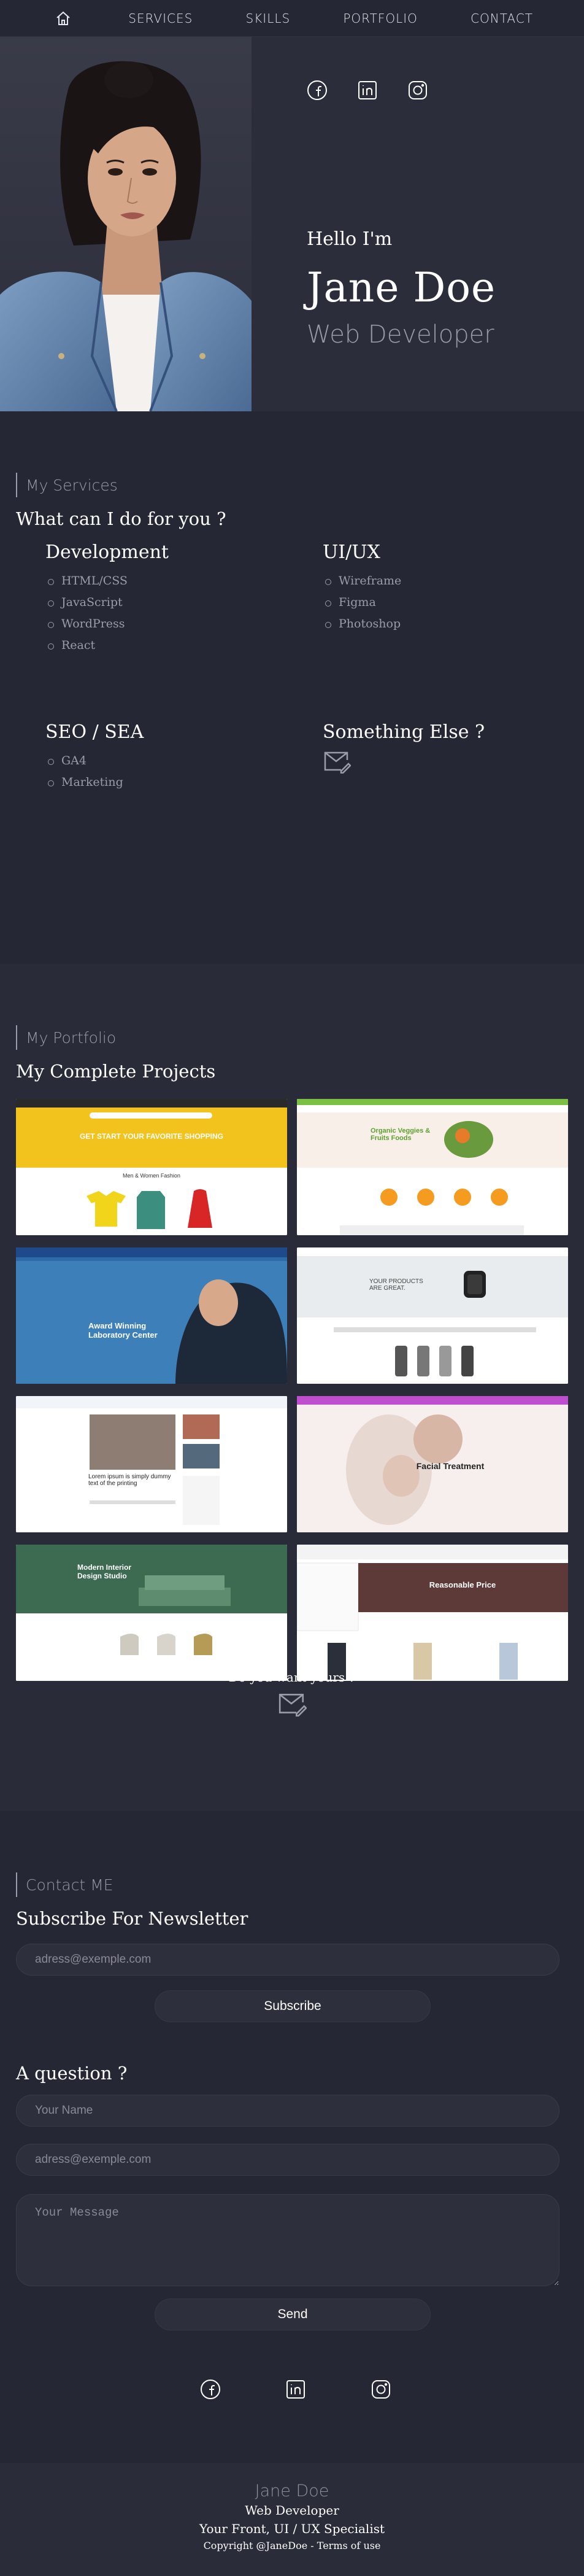 The height and width of the screenshot is (2576, 584). I want to click on services-label: My Services, so click(292, 485).